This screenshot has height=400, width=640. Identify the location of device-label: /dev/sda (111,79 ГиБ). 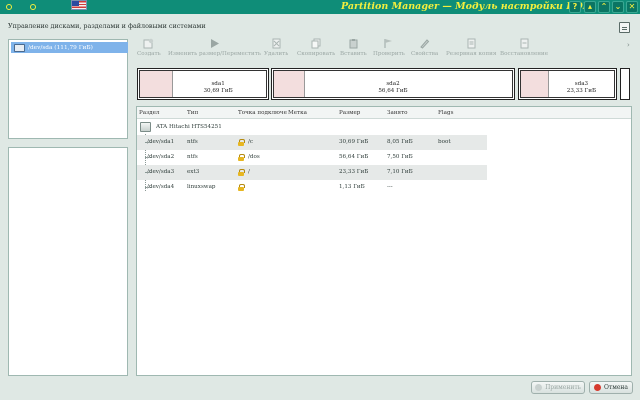
(60, 47).